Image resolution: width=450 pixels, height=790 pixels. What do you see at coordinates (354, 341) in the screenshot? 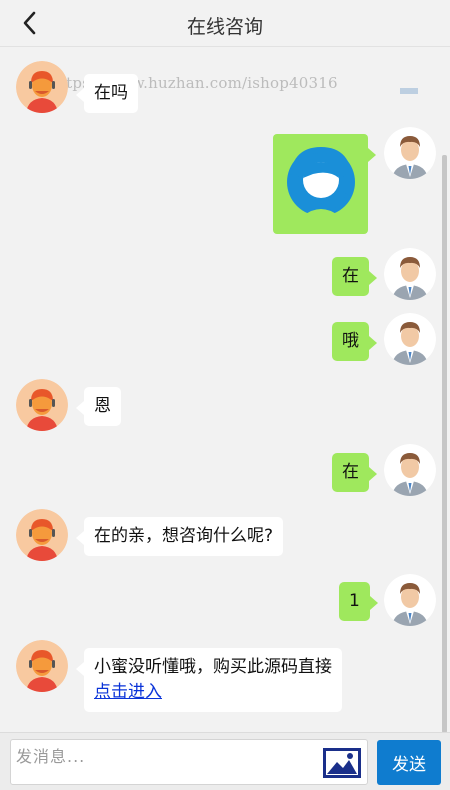
I see `chat-bubble-user: 哦` at bounding box center [354, 341].